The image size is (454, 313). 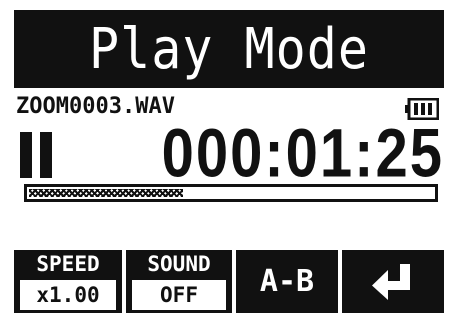 What do you see at coordinates (68, 295) in the screenshot?
I see `speed-value: x1.00` at bounding box center [68, 295].